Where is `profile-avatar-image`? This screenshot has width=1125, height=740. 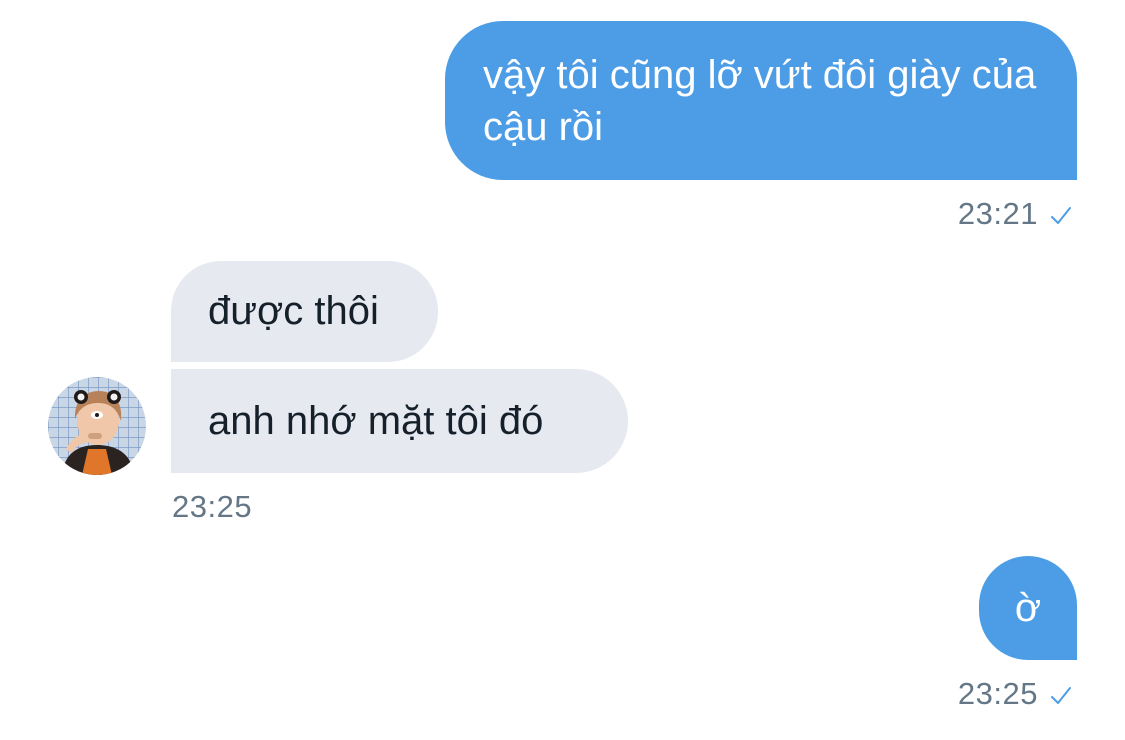
profile-avatar-image is located at coordinates (97, 426).